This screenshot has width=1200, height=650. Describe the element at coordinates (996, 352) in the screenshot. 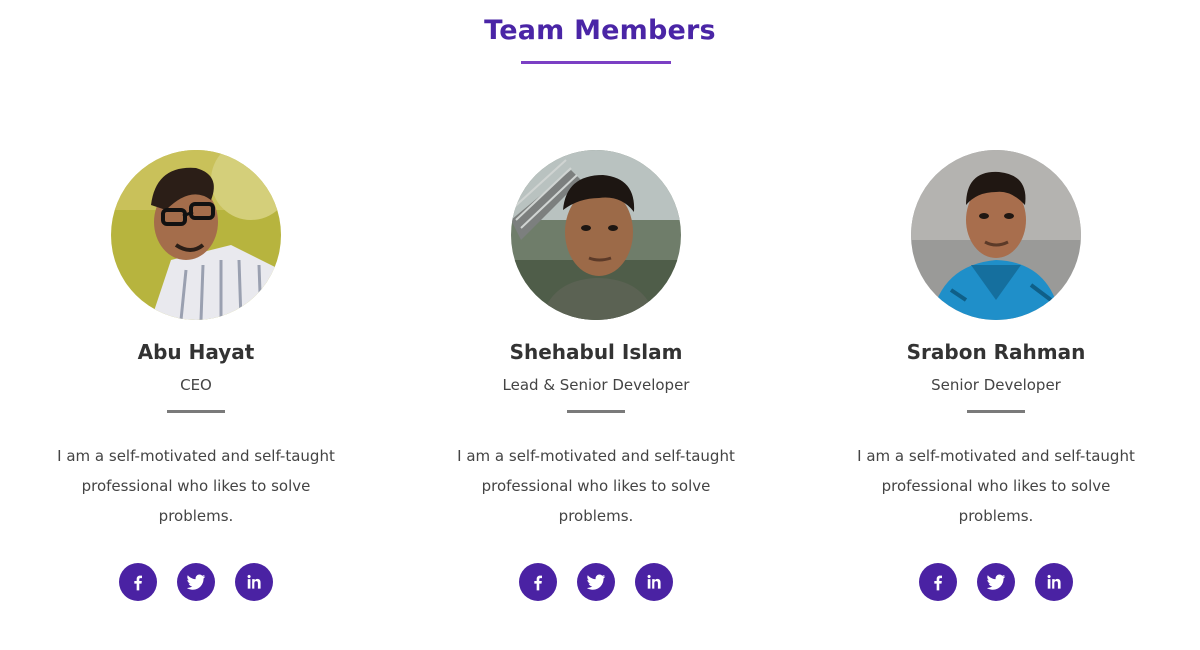

I see `member-name: Srabon Rahman` at that location.